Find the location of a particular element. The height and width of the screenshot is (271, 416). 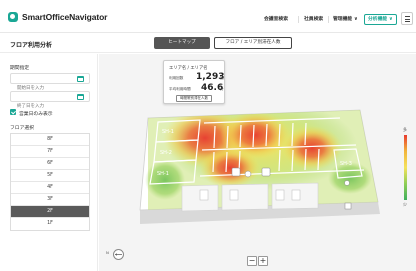

legend-max-label: 多 is located at coordinates (405, 129).